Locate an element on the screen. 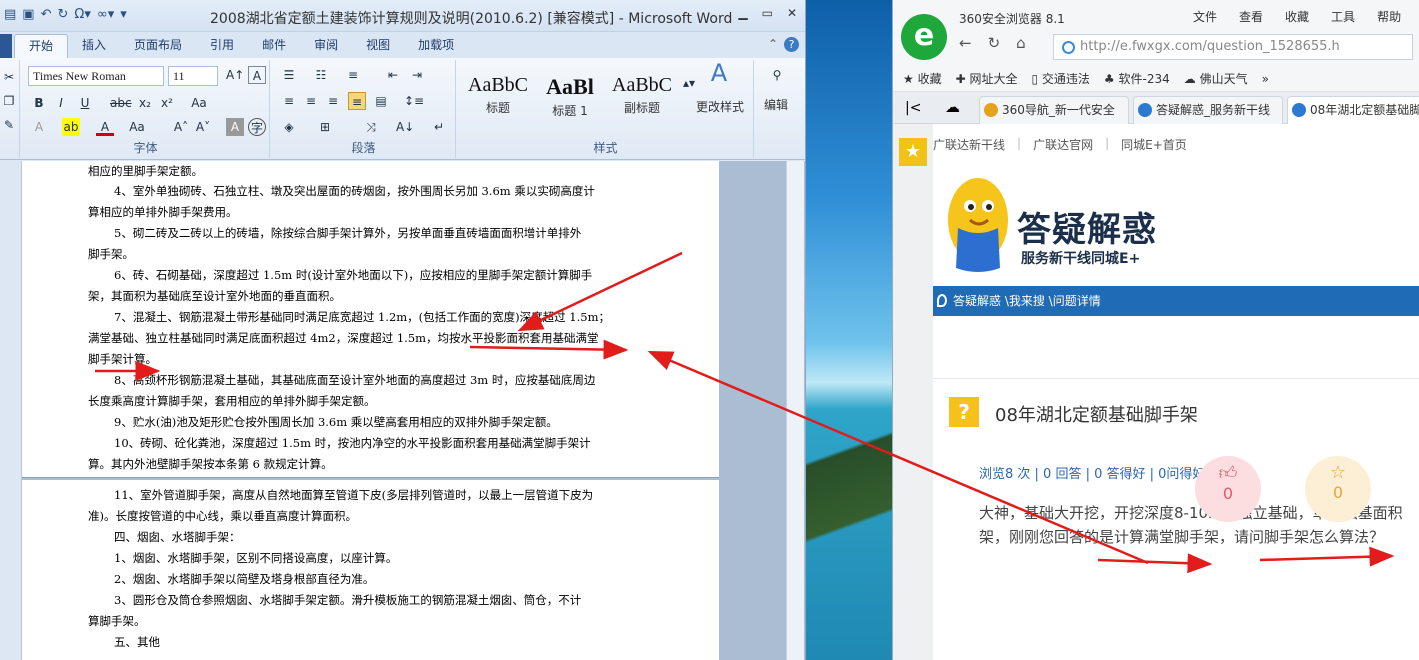 Image resolution: width=1419 pixels, height=660 pixels. menu-view: 查看 is located at coordinates (1251, 16).